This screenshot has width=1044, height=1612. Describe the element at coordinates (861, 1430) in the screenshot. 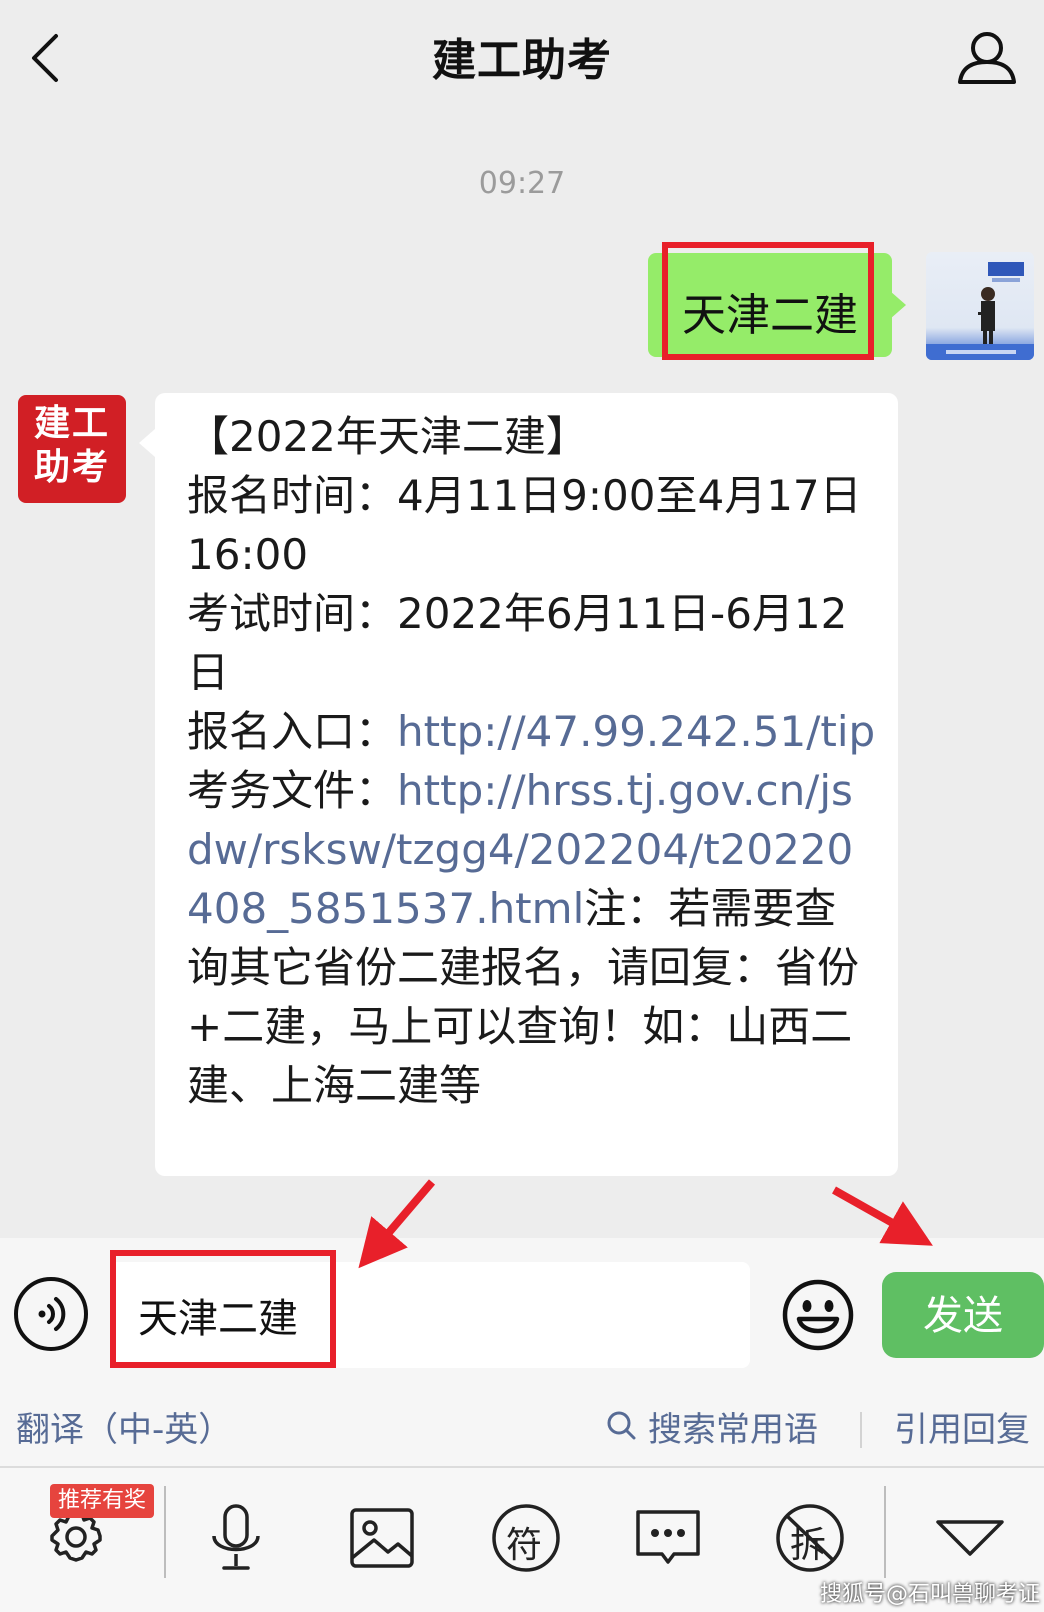

I see `divider` at that location.